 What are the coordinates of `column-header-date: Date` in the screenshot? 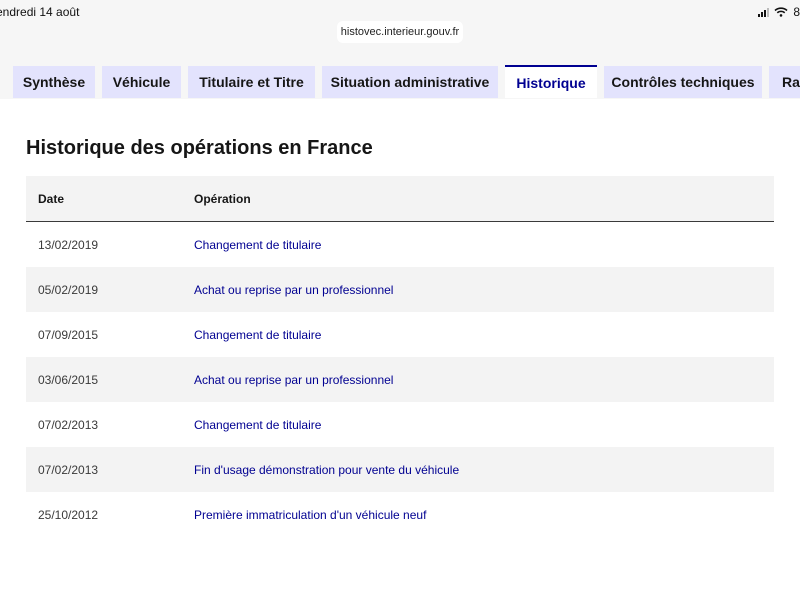 It's located at (51, 198).